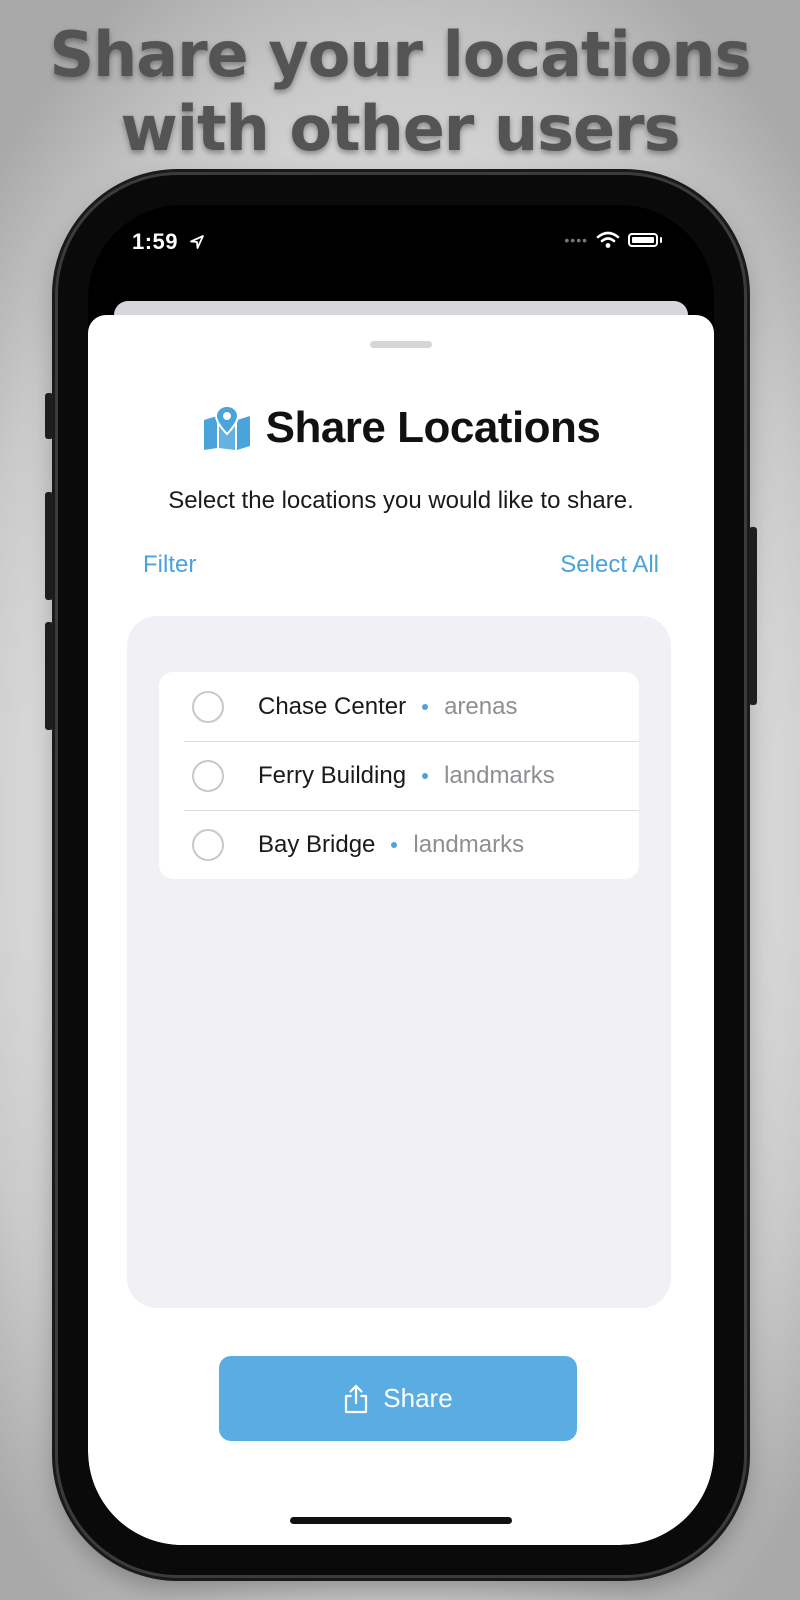  What do you see at coordinates (433, 427) in the screenshot?
I see `sheet-title: Share Locations` at bounding box center [433, 427].